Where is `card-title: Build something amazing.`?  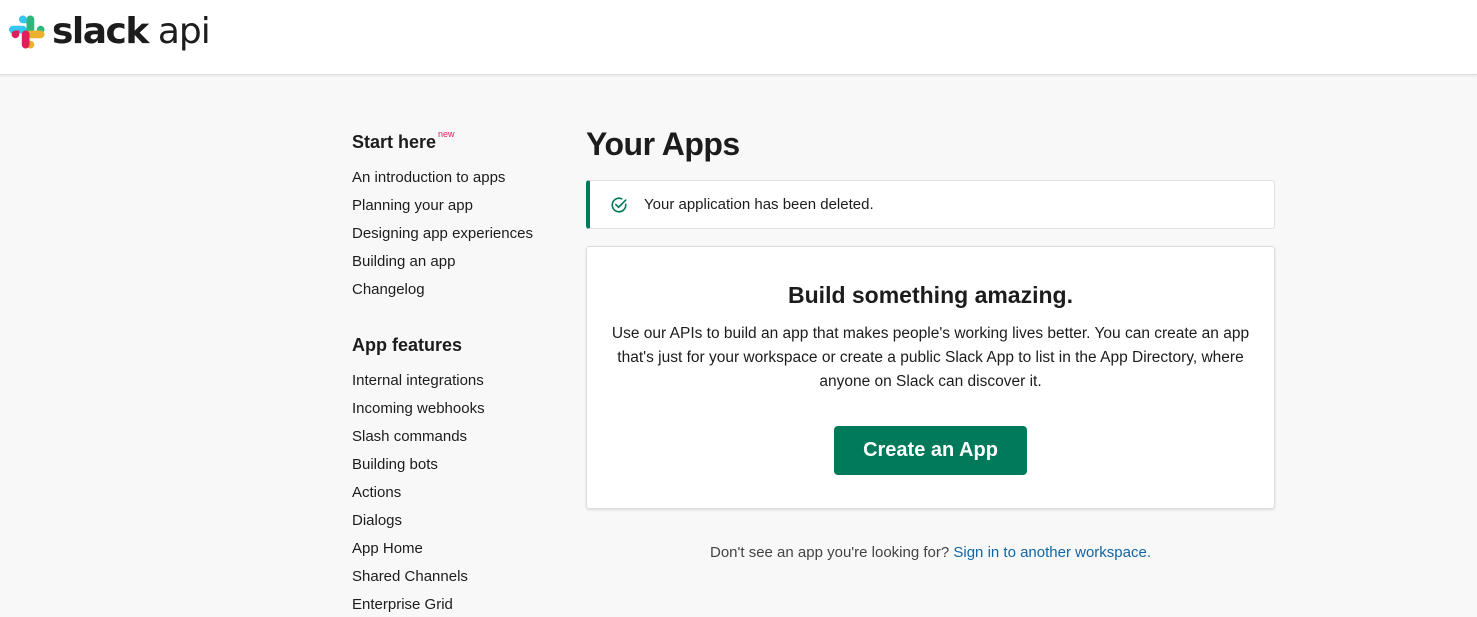
card-title: Build something amazing. is located at coordinates (930, 295).